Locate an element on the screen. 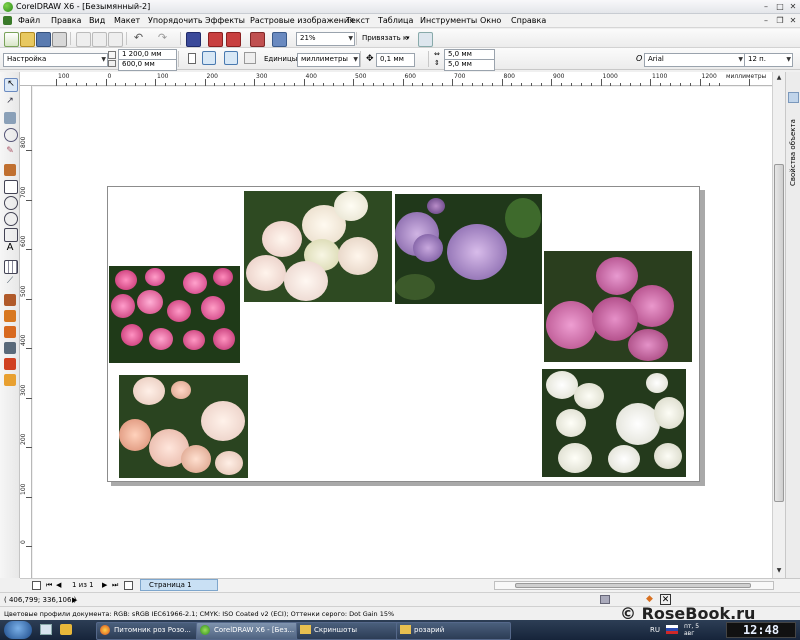  rose-photo-white is located at coordinates (614, 423).